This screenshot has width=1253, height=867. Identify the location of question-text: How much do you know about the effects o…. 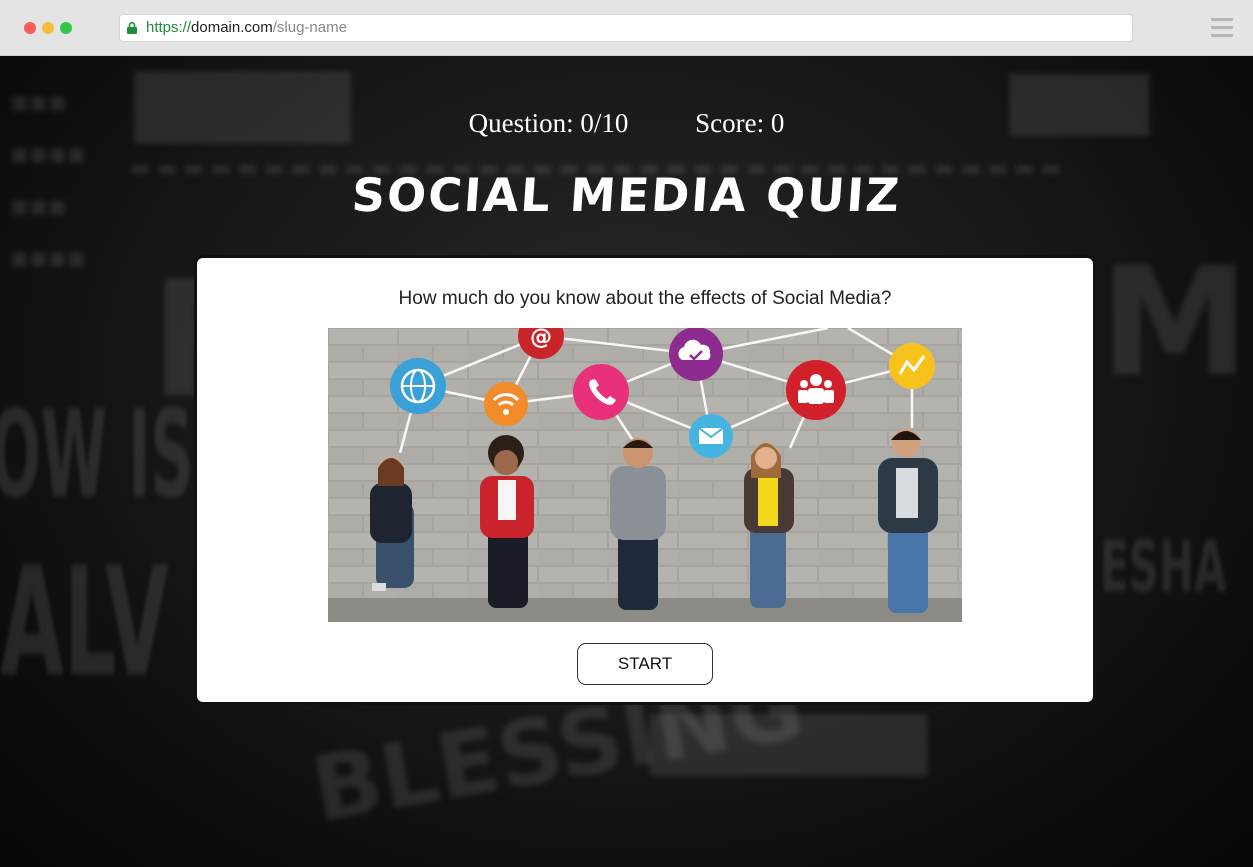
(645, 298).